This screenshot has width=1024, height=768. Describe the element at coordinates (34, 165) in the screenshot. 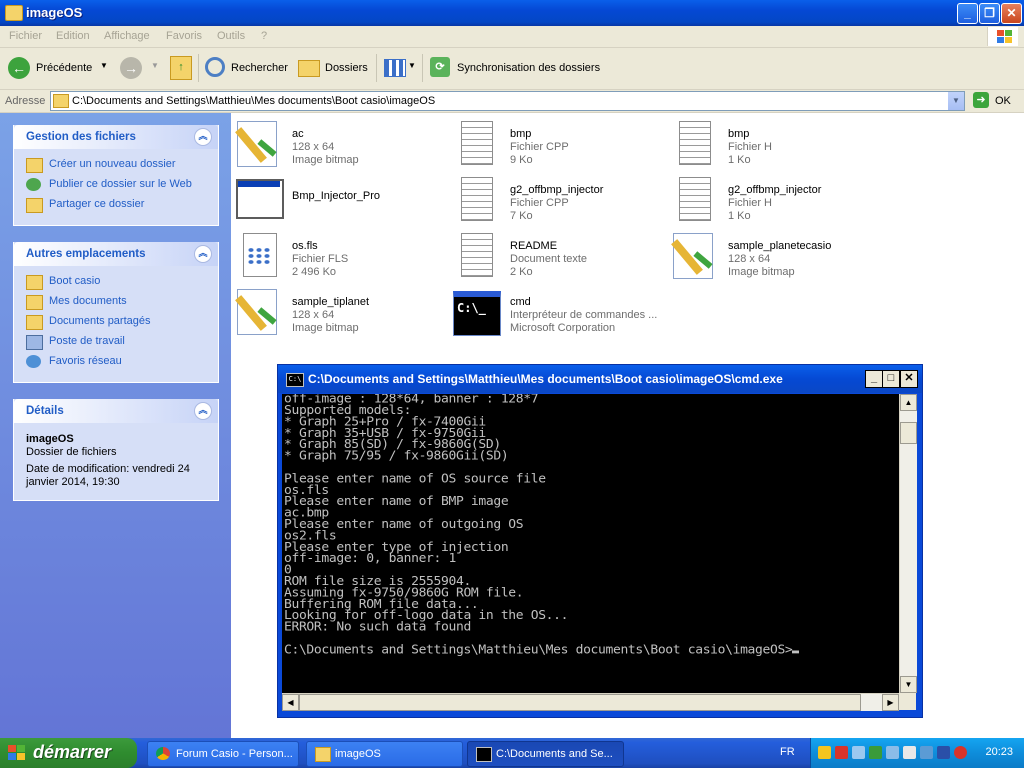

I see `new-folder-icon` at that location.